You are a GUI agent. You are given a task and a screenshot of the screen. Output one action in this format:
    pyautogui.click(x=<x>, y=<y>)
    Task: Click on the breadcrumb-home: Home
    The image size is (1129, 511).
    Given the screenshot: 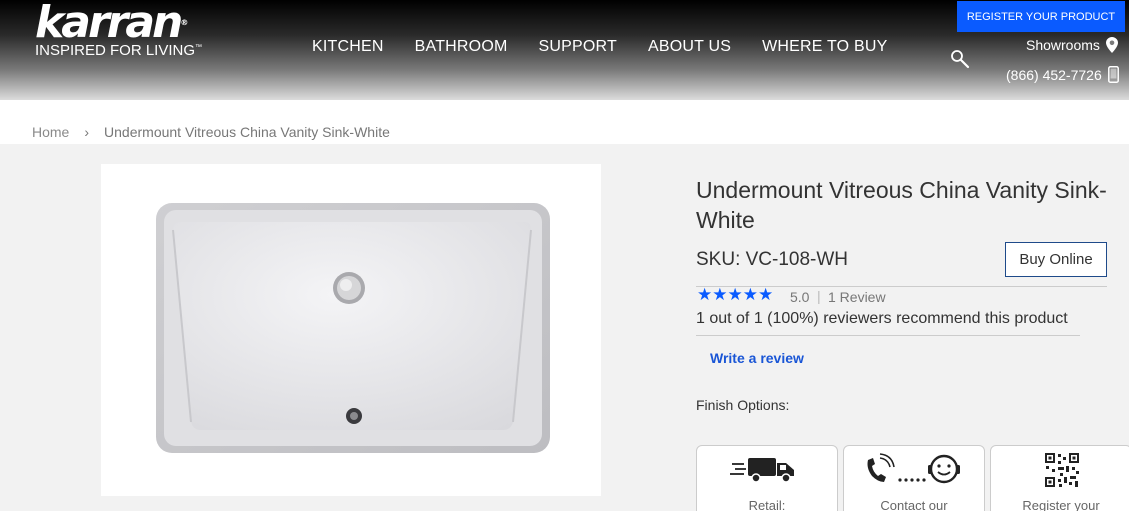 What is the action you would take?
    pyautogui.click(x=50, y=132)
    